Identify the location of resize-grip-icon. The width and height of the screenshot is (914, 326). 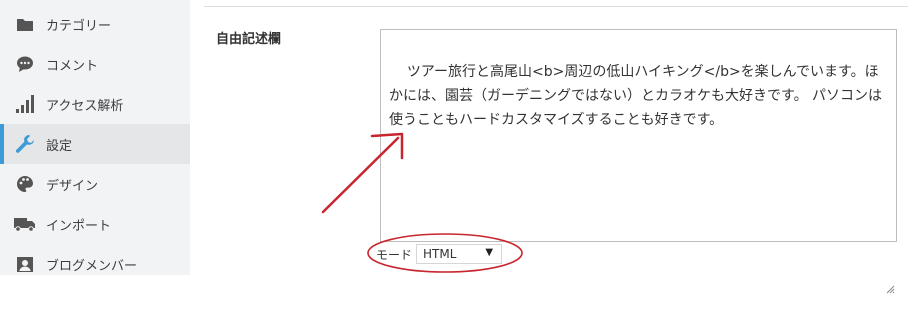
(890, 262).